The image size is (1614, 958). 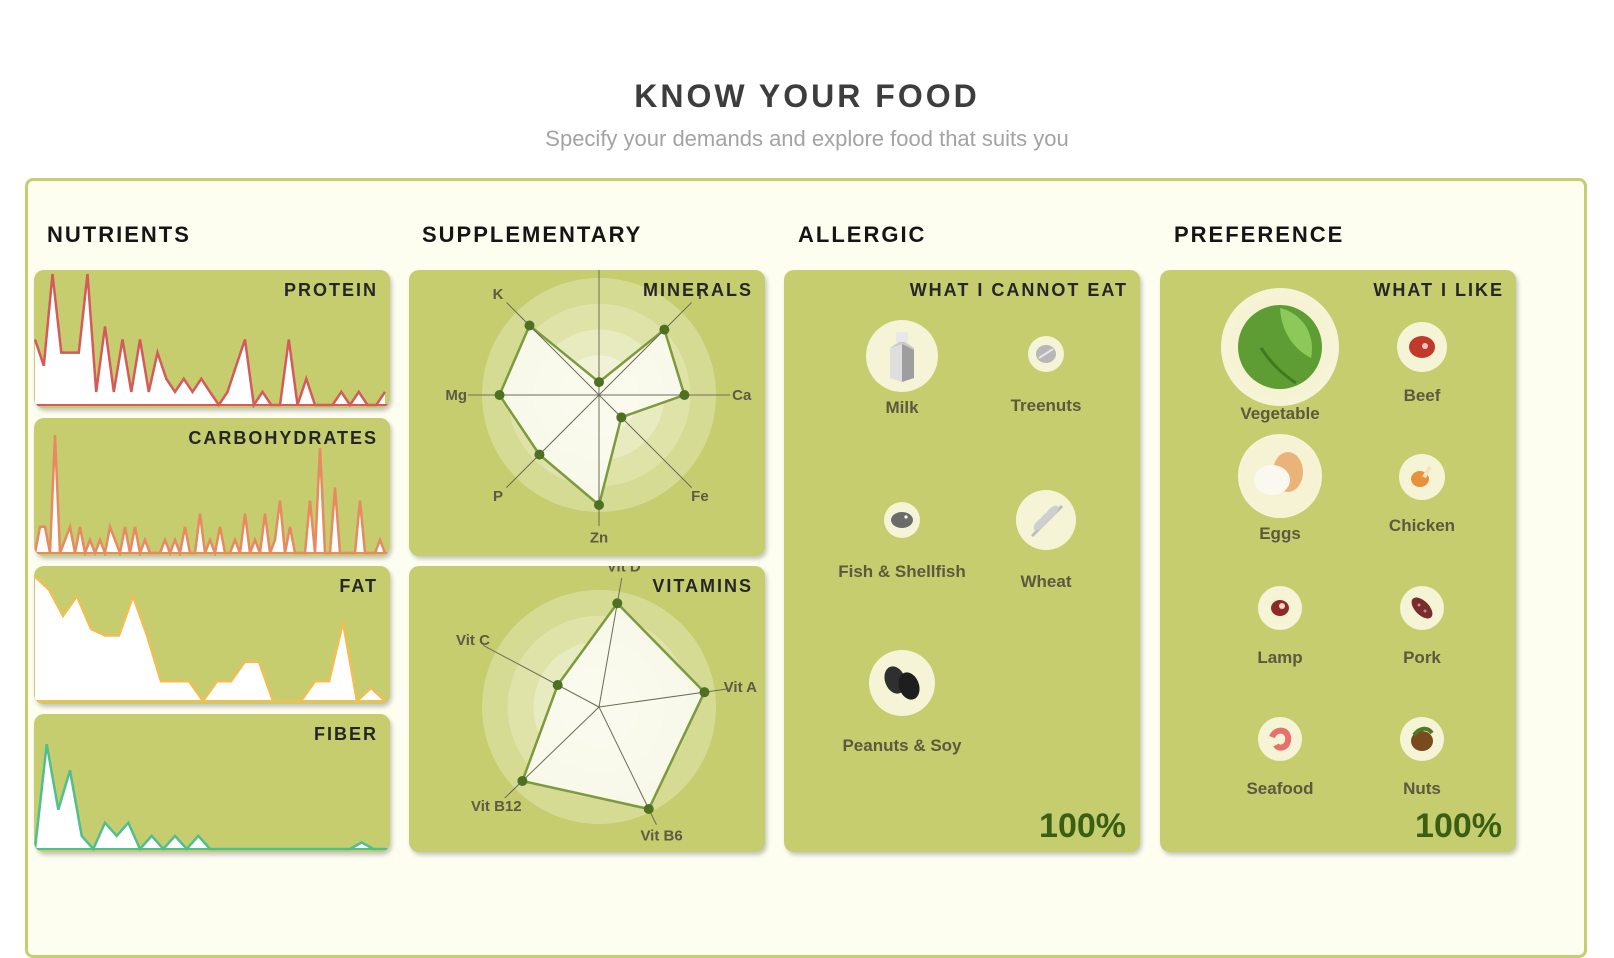 I want to click on eggs-icon, so click(x=1280, y=476).